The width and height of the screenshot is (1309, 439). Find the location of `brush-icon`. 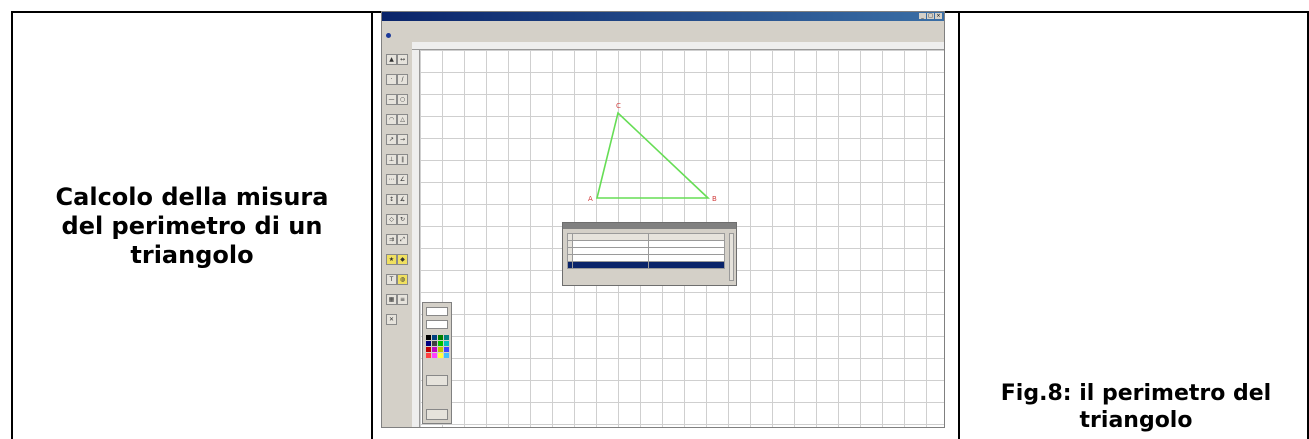

brush-icon is located at coordinates (437, 414).